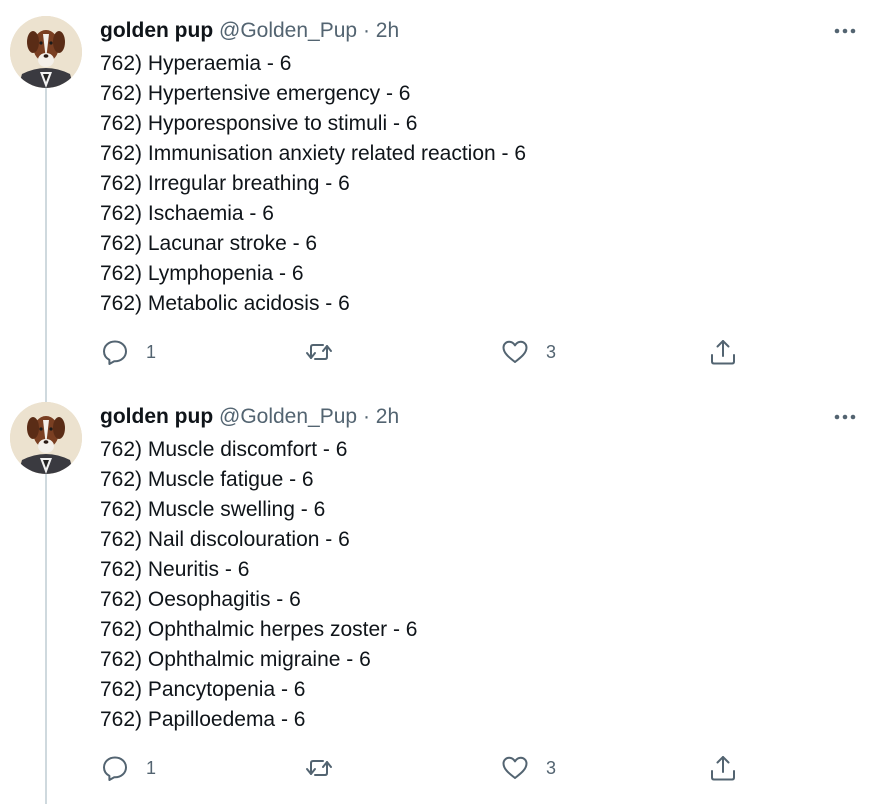 Image resolution: width=883 pixels, height=804 pixels. Describe the element at coordinates (203, 719) in the screenshot. I see `tweet-line: 762) Papilloedema - 6` at that location.